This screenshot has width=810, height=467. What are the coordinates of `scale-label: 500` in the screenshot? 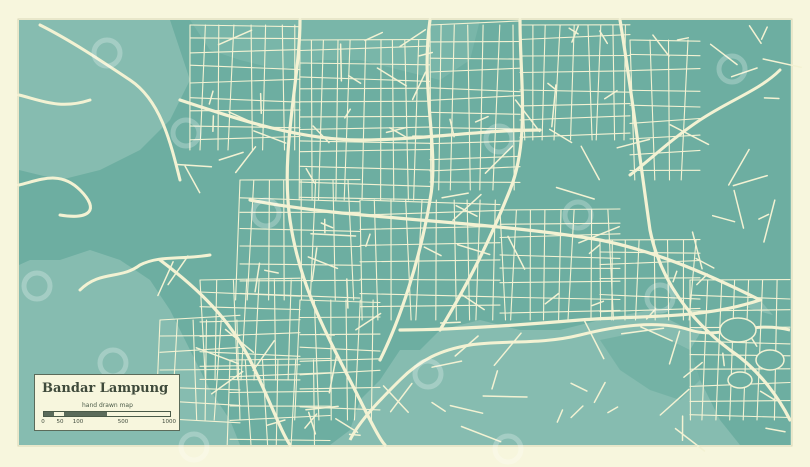 It's located at (123, 422).